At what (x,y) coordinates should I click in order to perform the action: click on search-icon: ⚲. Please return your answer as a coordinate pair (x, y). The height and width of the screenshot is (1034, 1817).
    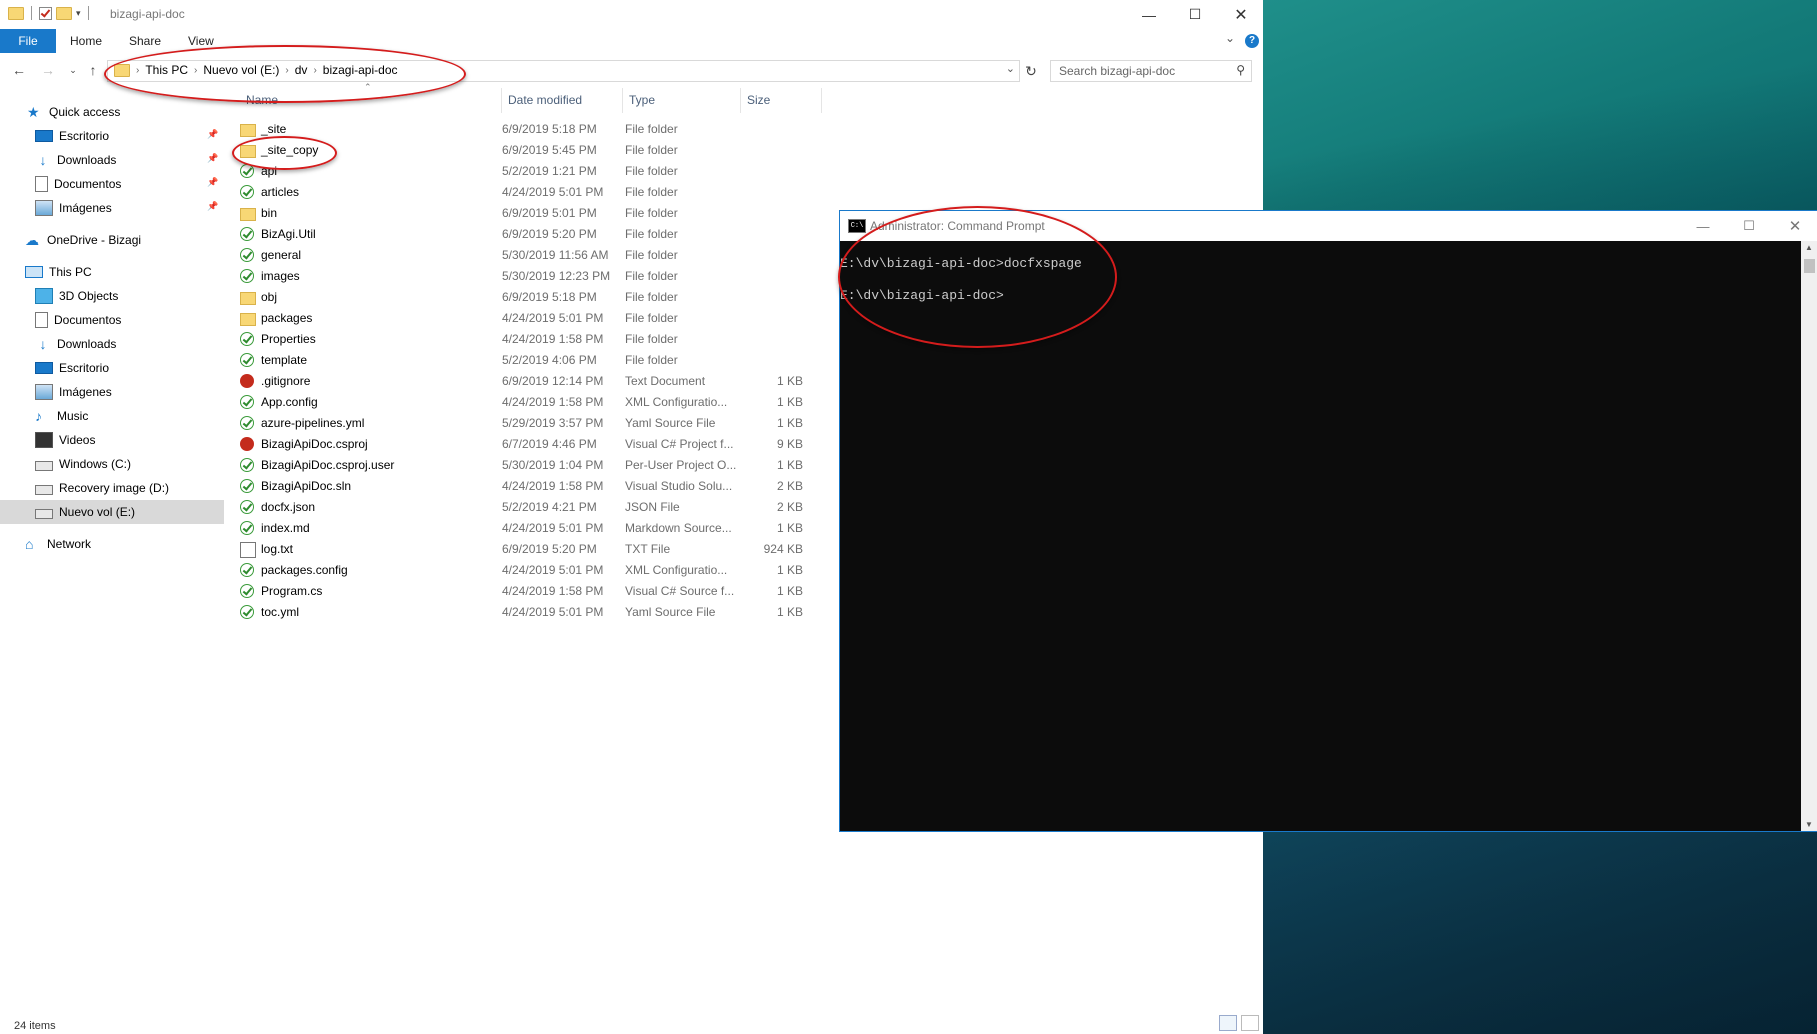
    Looking at the image, I should click on (1240, 70).